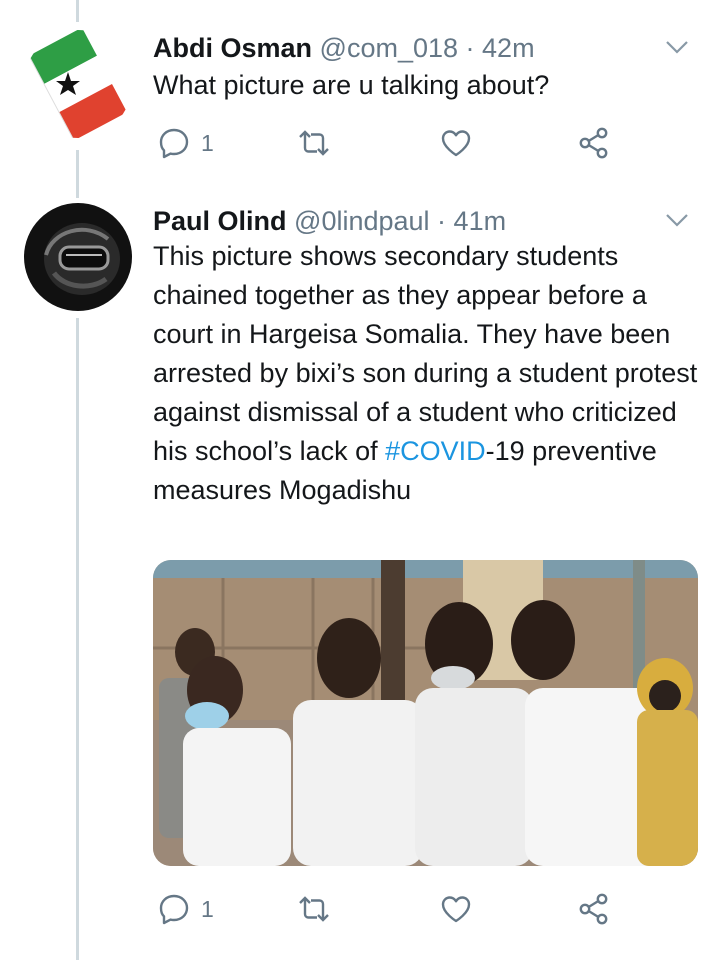 This screenshot has height=960, width=720. Describe the element at coordinates (362, 221) in the screenshot. I see `author-handle: @0lindpaul` at that location.